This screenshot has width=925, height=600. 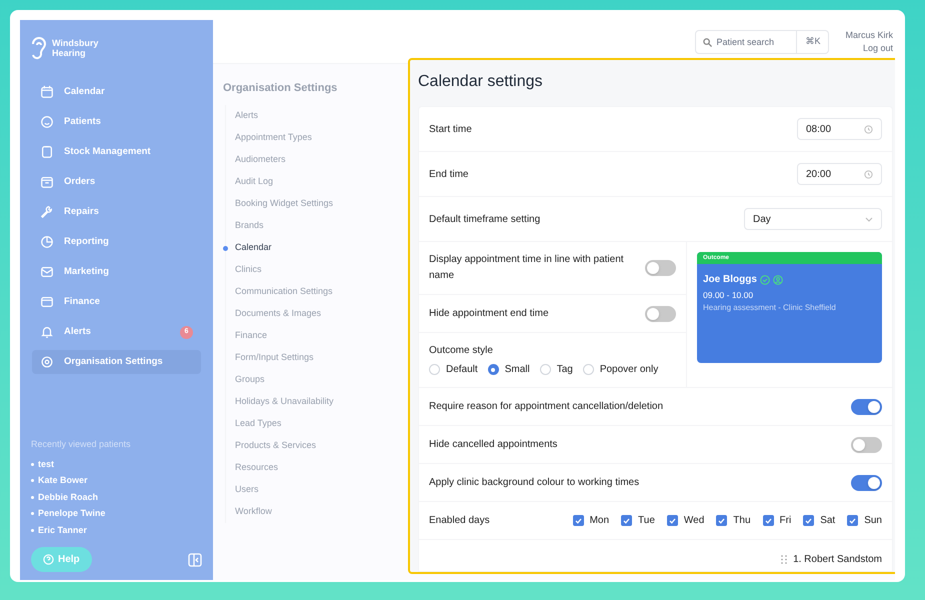 I want to click on settings-nav-item: Lead Types, so click(x=317, y=423).